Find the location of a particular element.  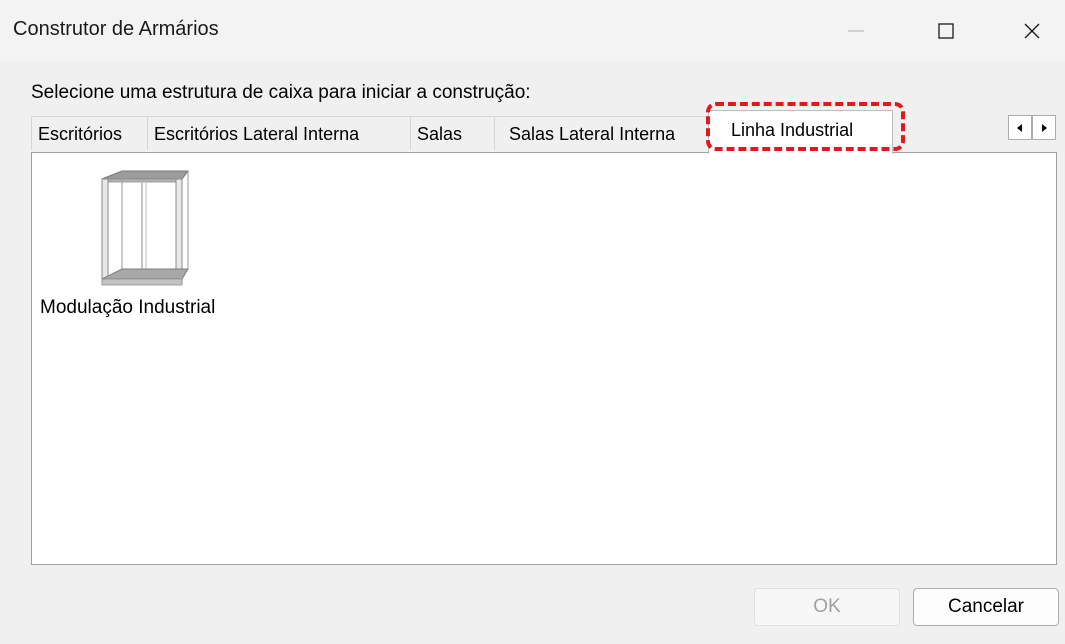

close-icon is located at coordinates (1032, 31).